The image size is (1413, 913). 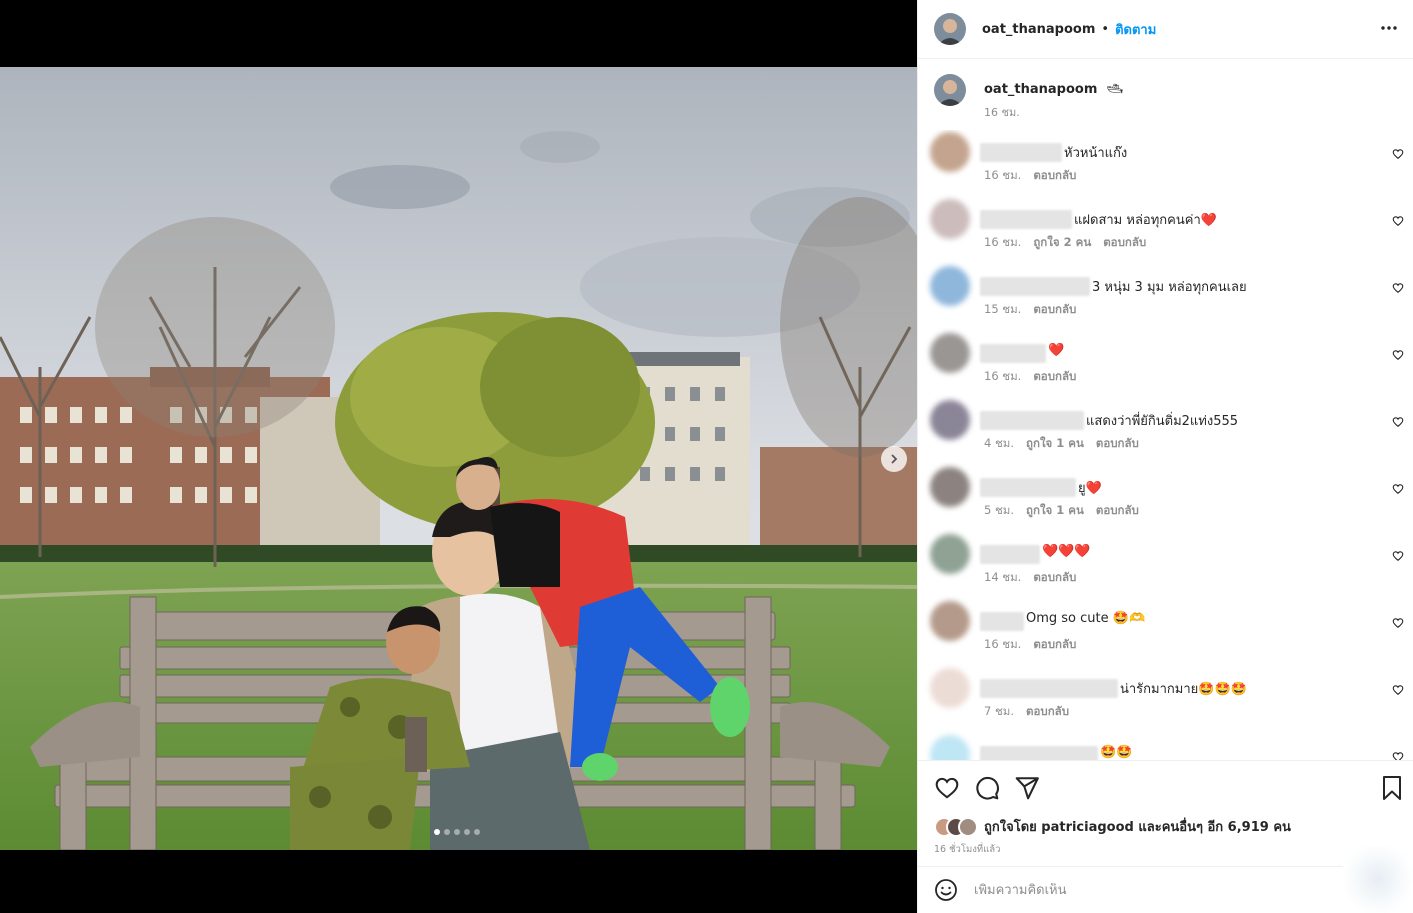 I want to click on follow-button: ติดตาม, so click(x=1135, y=29).